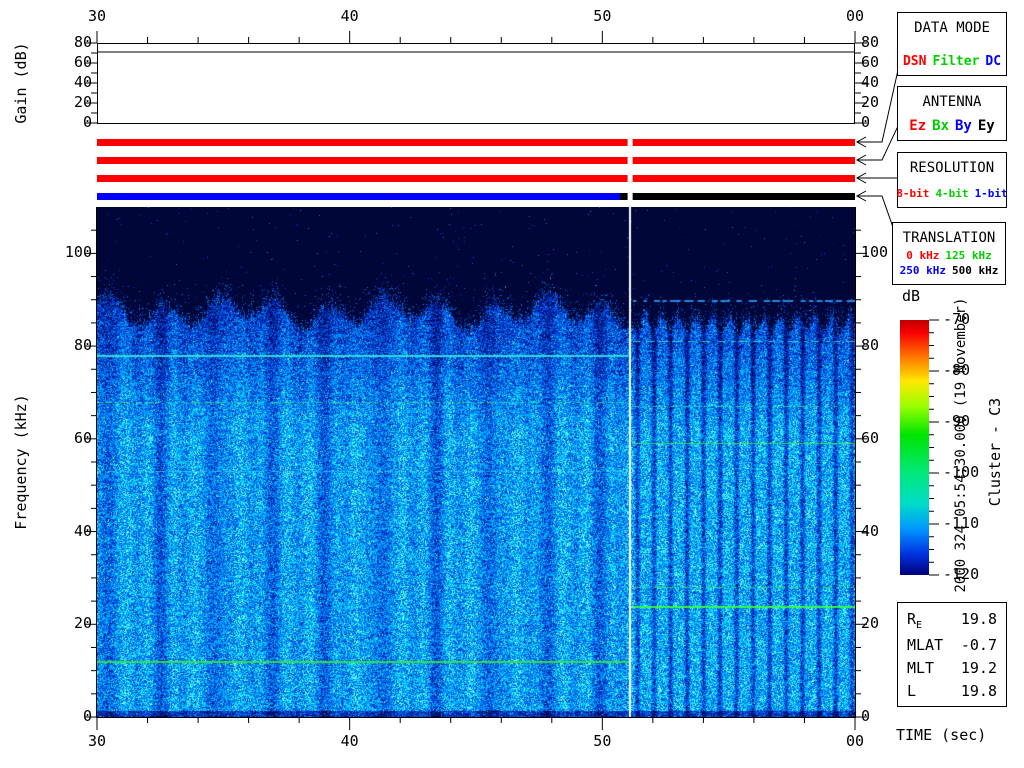 The image size is (1024, 768). Describe the element at coordinates (82, 345) in the screenshot. I see `freq-tick-label: 80` at that location.